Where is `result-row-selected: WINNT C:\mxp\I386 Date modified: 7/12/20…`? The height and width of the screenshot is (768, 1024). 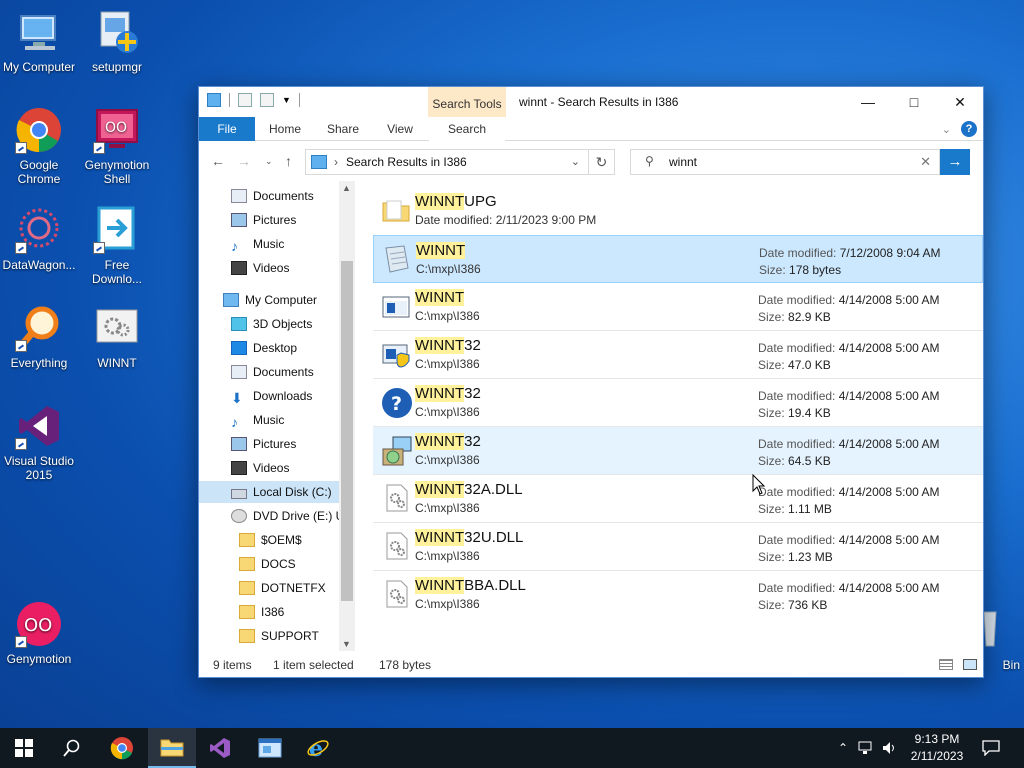 result-row-selected: WINNT C:\mxp\I386 Date modified: 7/12/20… is located at coordinates (678, 259).